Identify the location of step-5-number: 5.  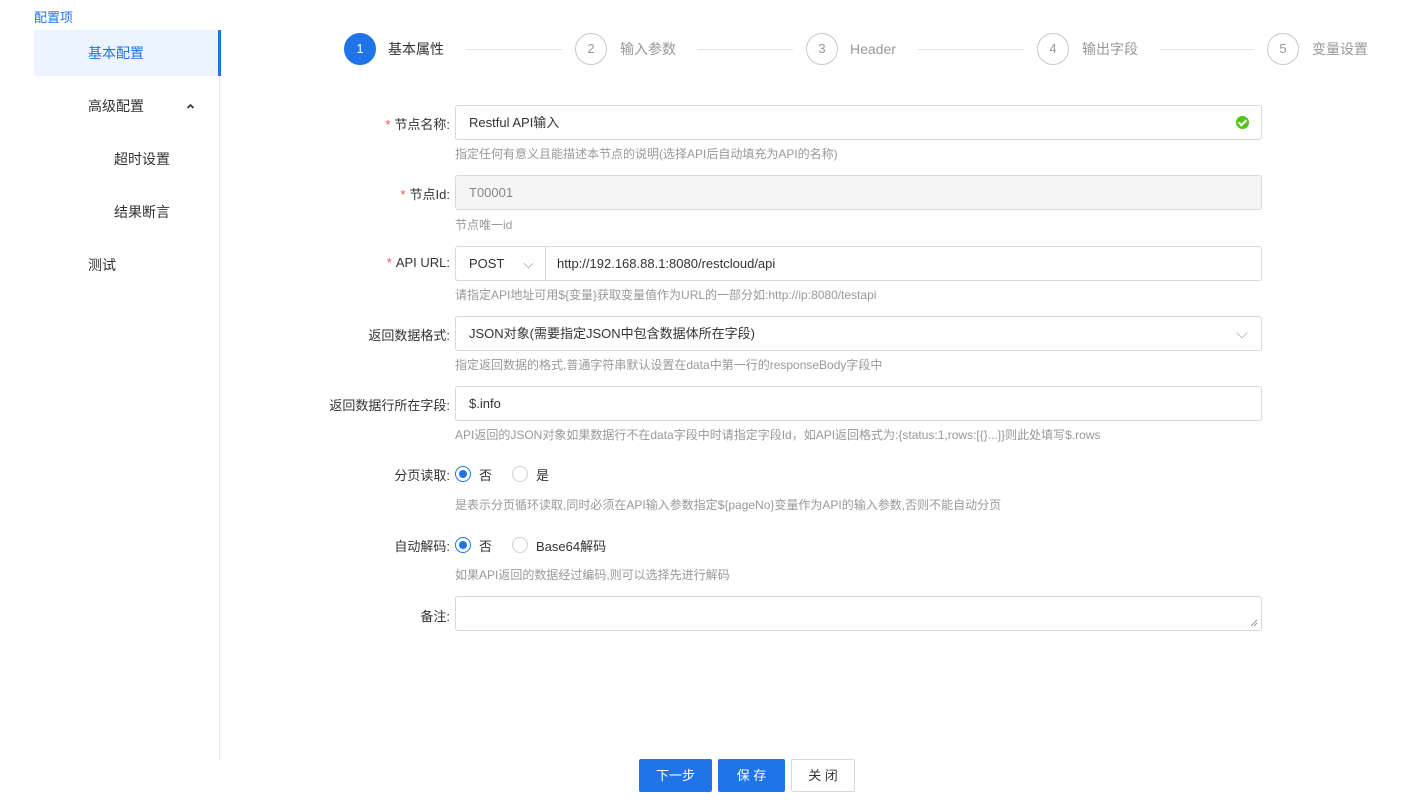
(1283, 49).